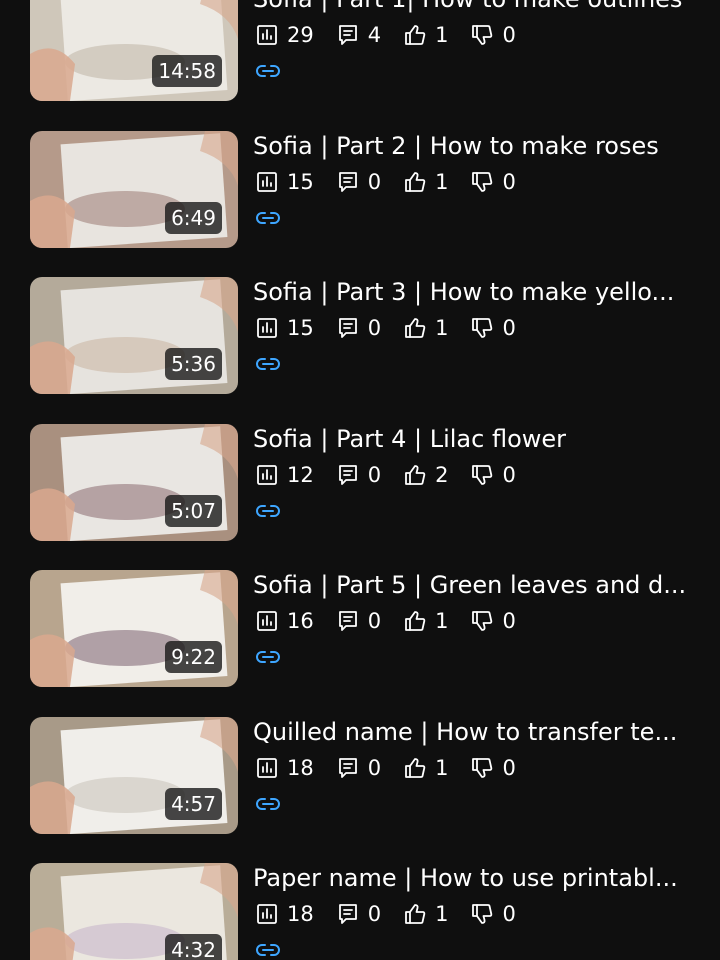 The width and height of the screenshot is (720, 960). Describe the element at coordinates (193, 218) in the screenshot. I see `duration-badge: 6:49` at that location.